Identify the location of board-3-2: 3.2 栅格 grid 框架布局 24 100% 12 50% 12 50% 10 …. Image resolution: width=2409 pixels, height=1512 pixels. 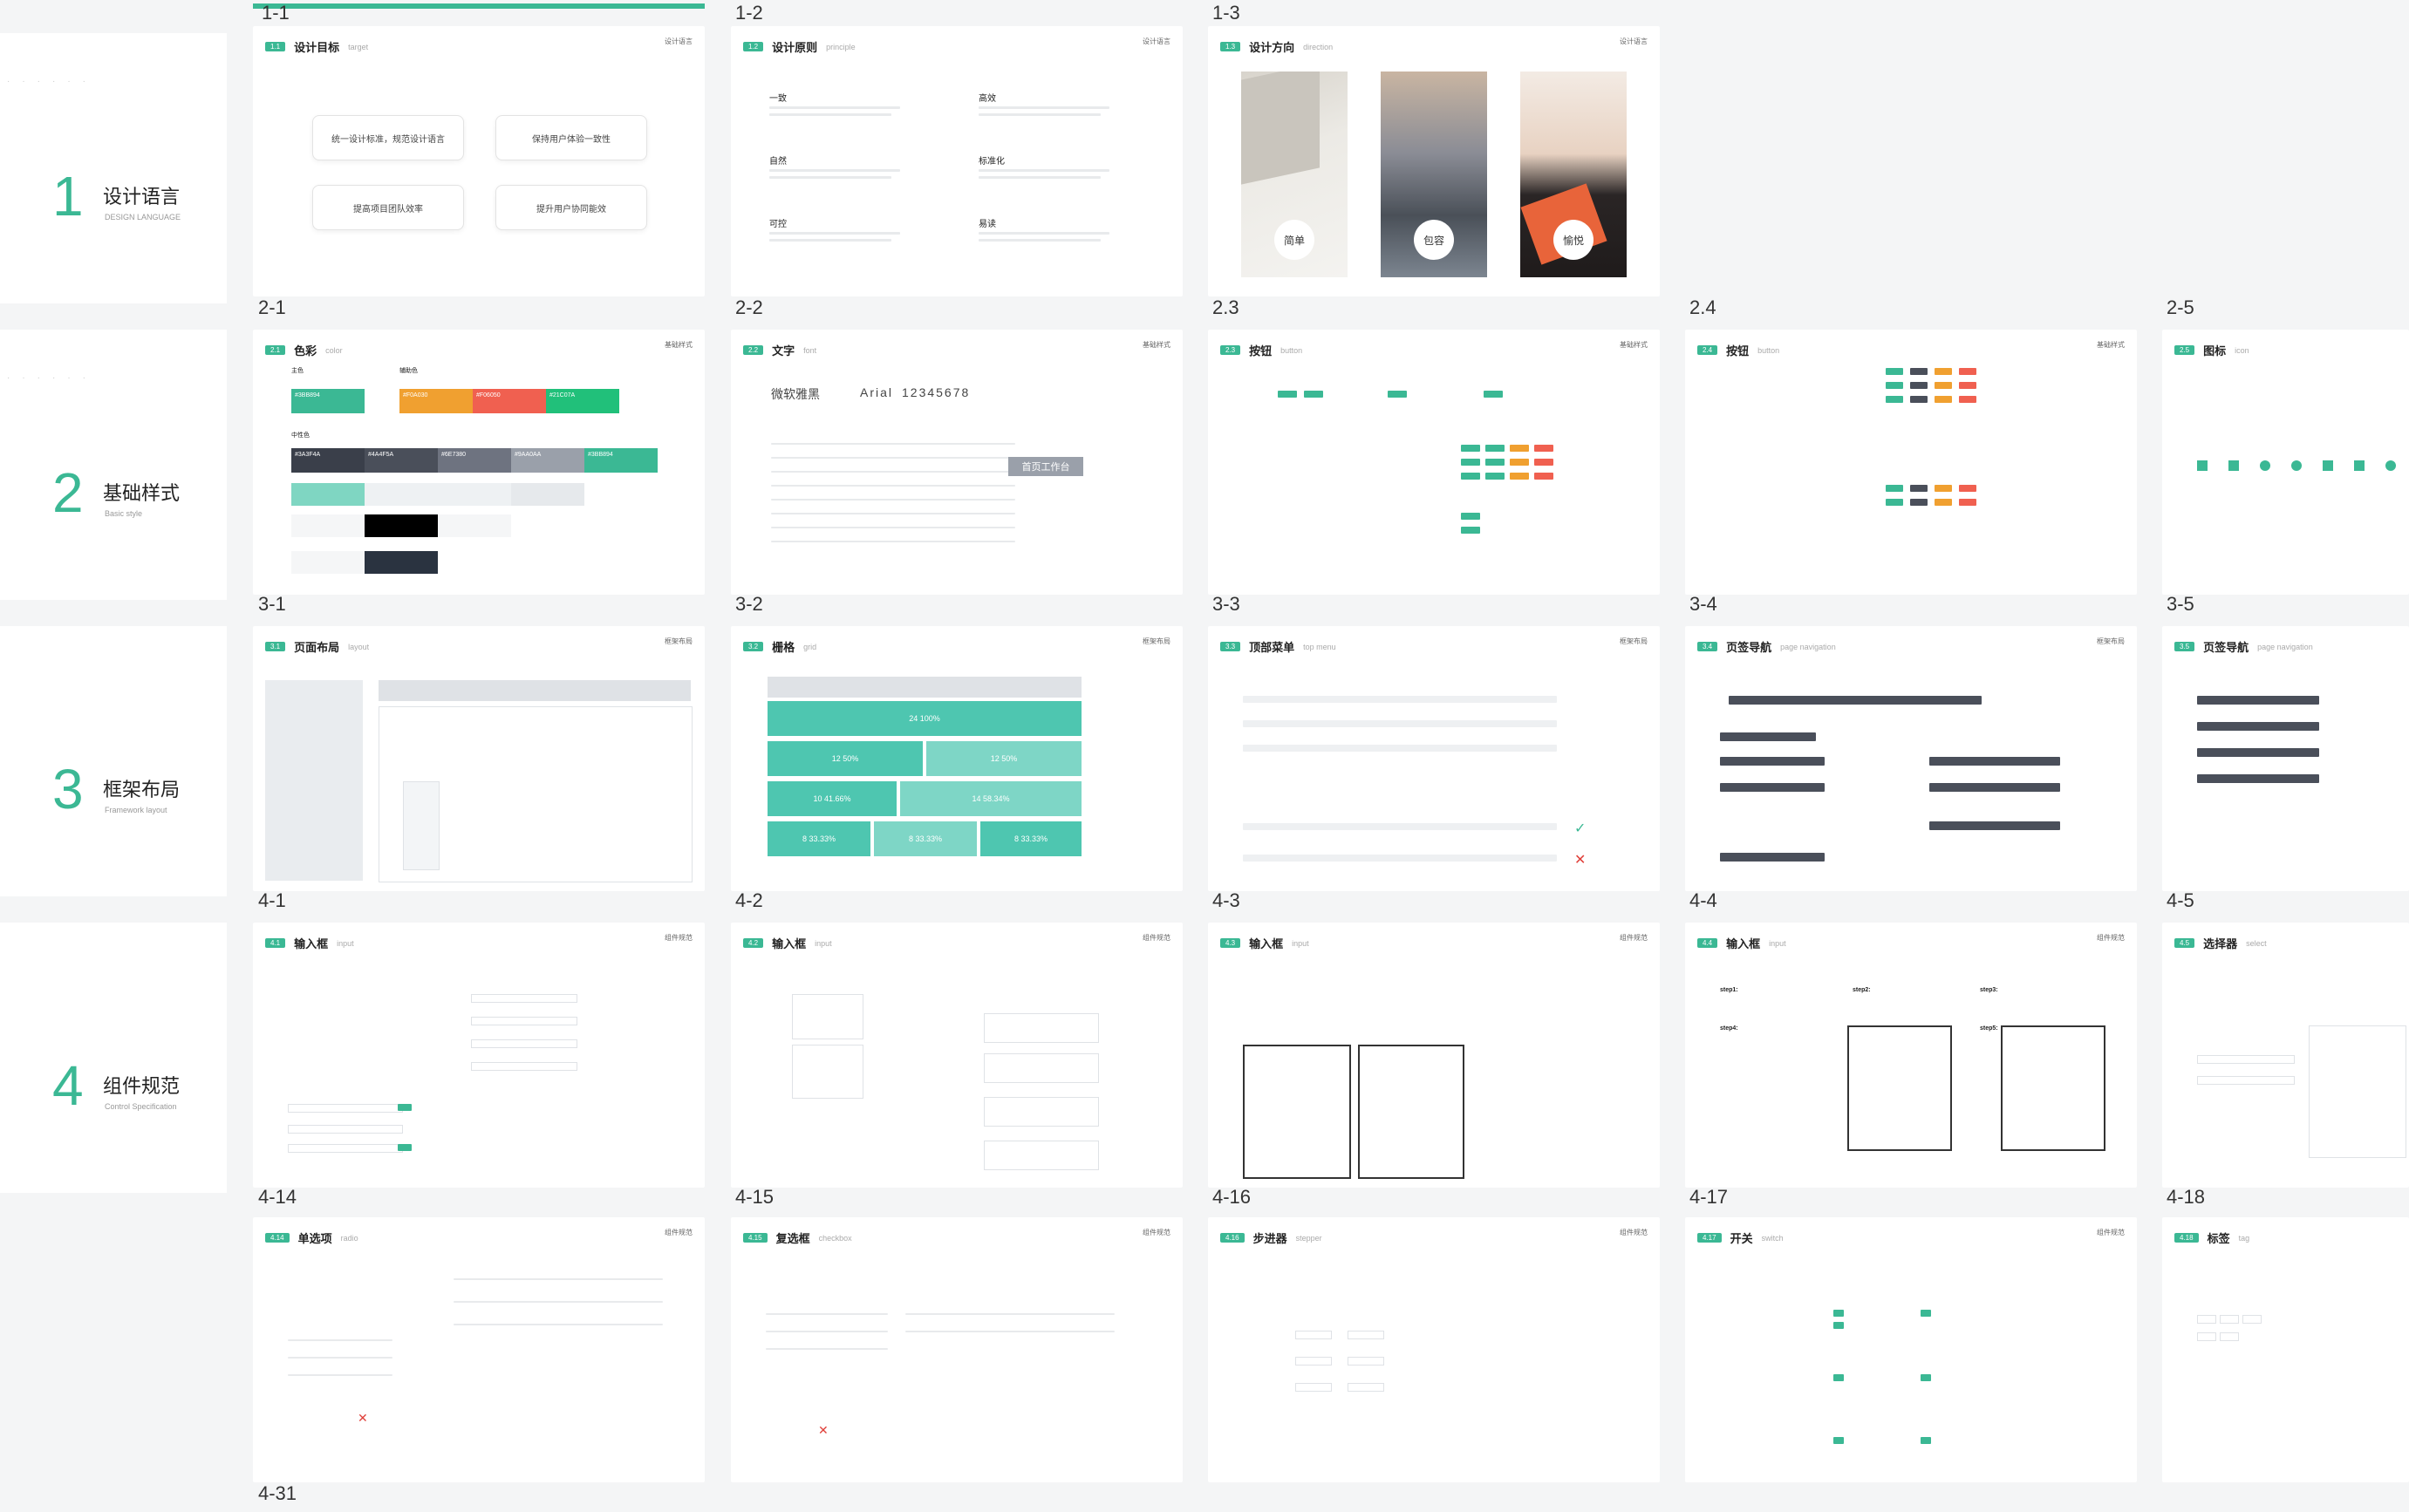
(957, 758).